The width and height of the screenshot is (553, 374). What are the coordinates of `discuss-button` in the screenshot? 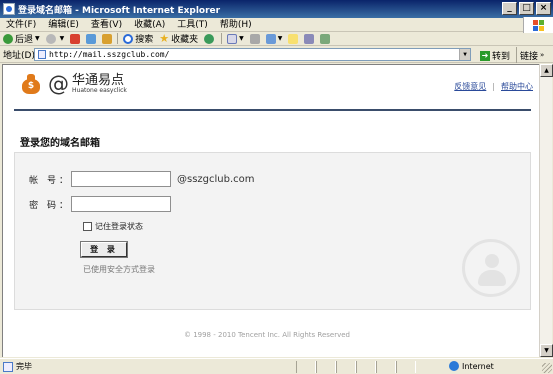 It's located at (293, 39).